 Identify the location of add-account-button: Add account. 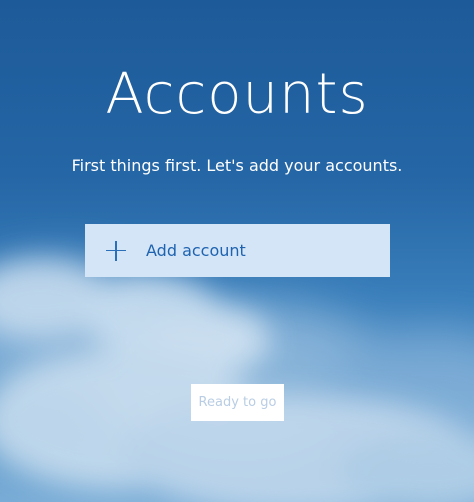
(237, 250).